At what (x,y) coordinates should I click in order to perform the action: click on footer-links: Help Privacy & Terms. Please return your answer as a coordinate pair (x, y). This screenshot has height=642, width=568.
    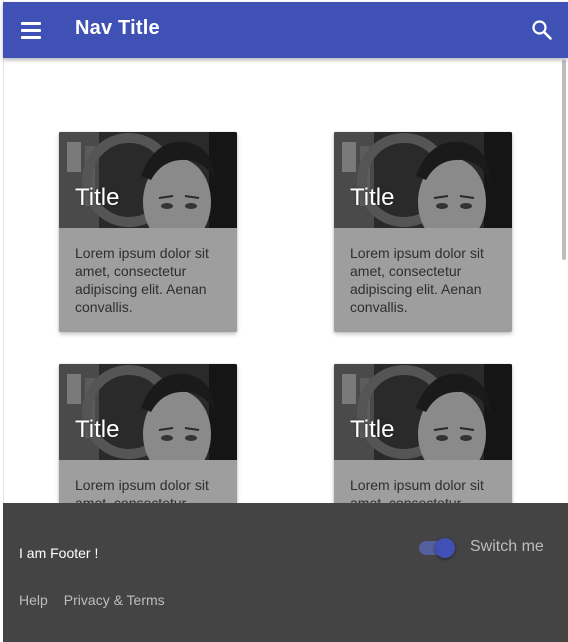
    Looking at the image, I should click on (92, 600).